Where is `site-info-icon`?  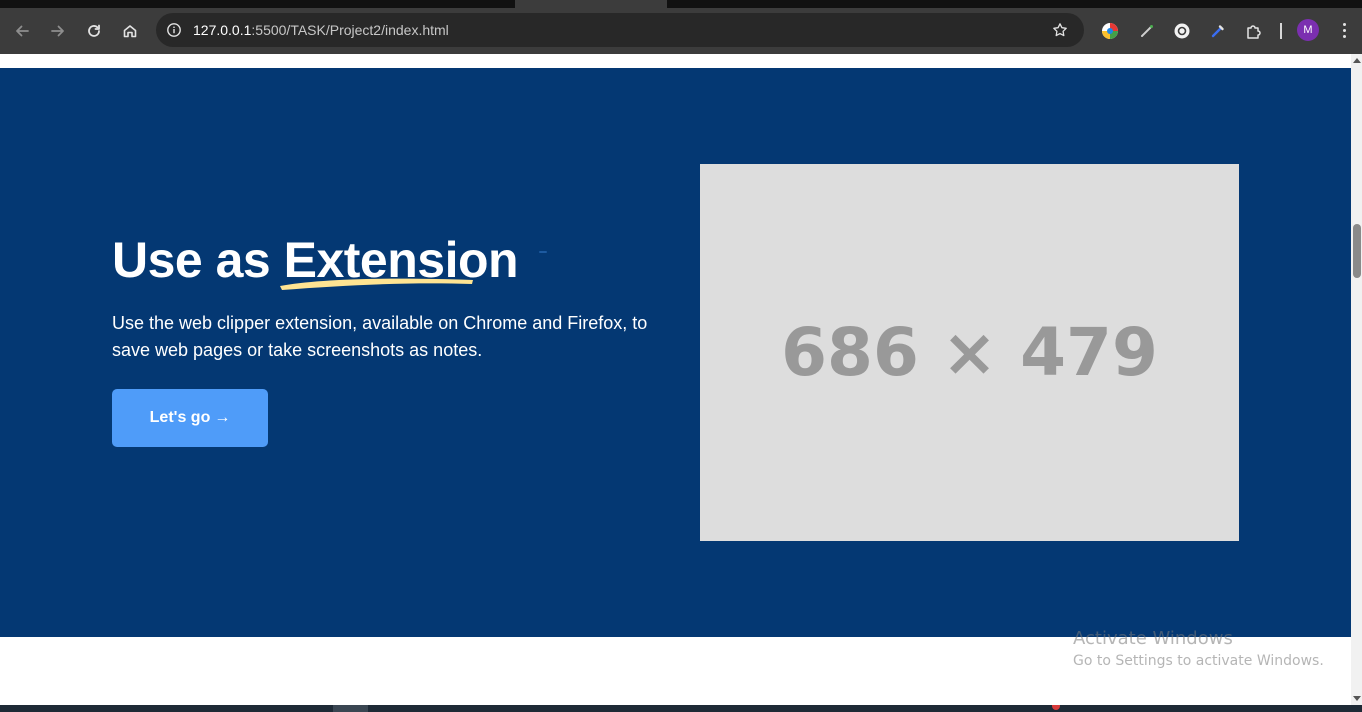 site-info-icon is located at coordinates (174, 30).